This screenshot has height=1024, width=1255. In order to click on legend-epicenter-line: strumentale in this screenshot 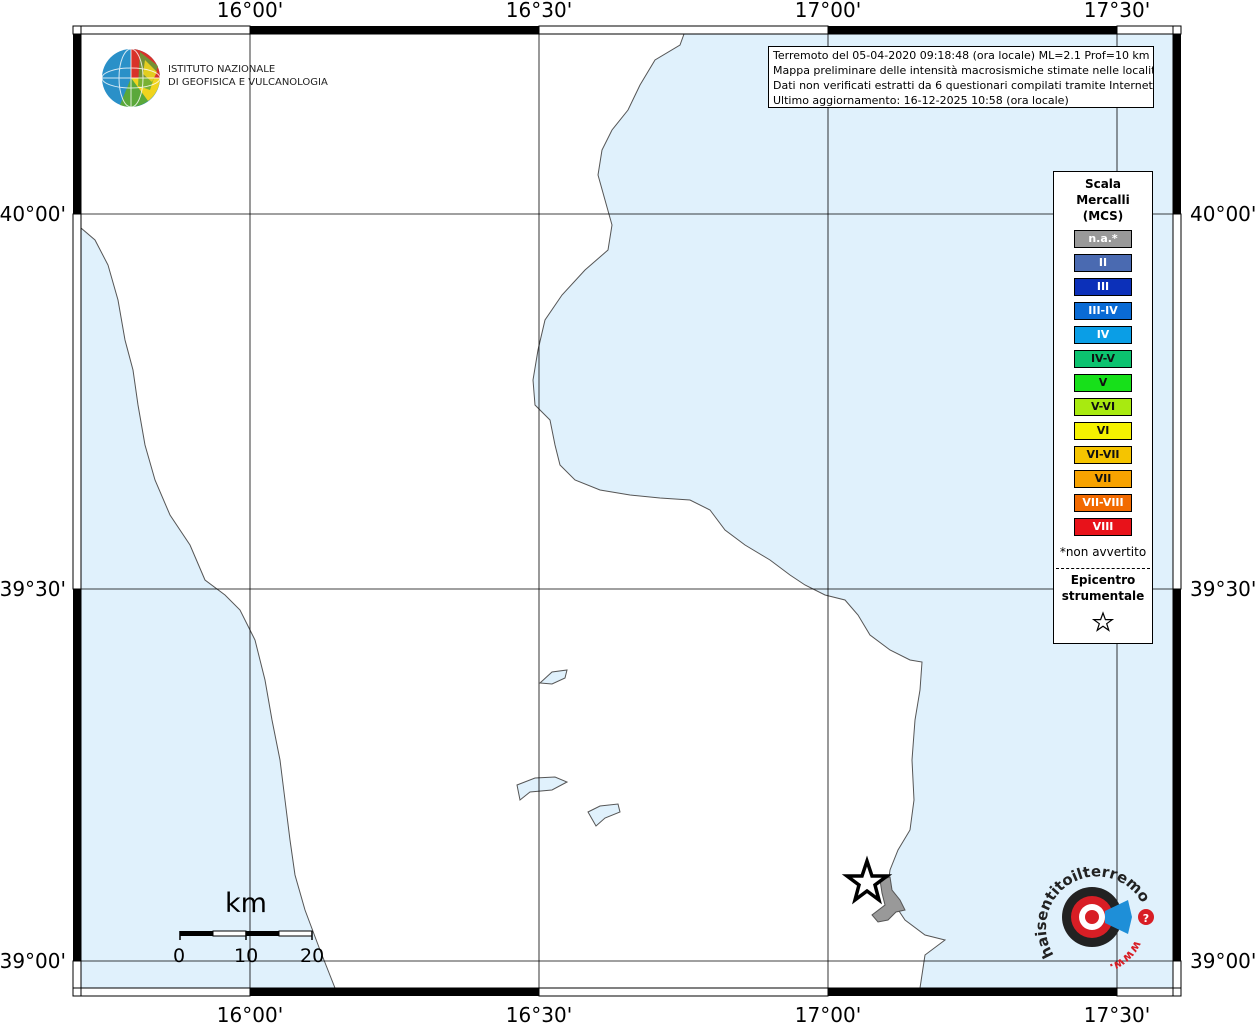, I will do `click(1103, 596)`.